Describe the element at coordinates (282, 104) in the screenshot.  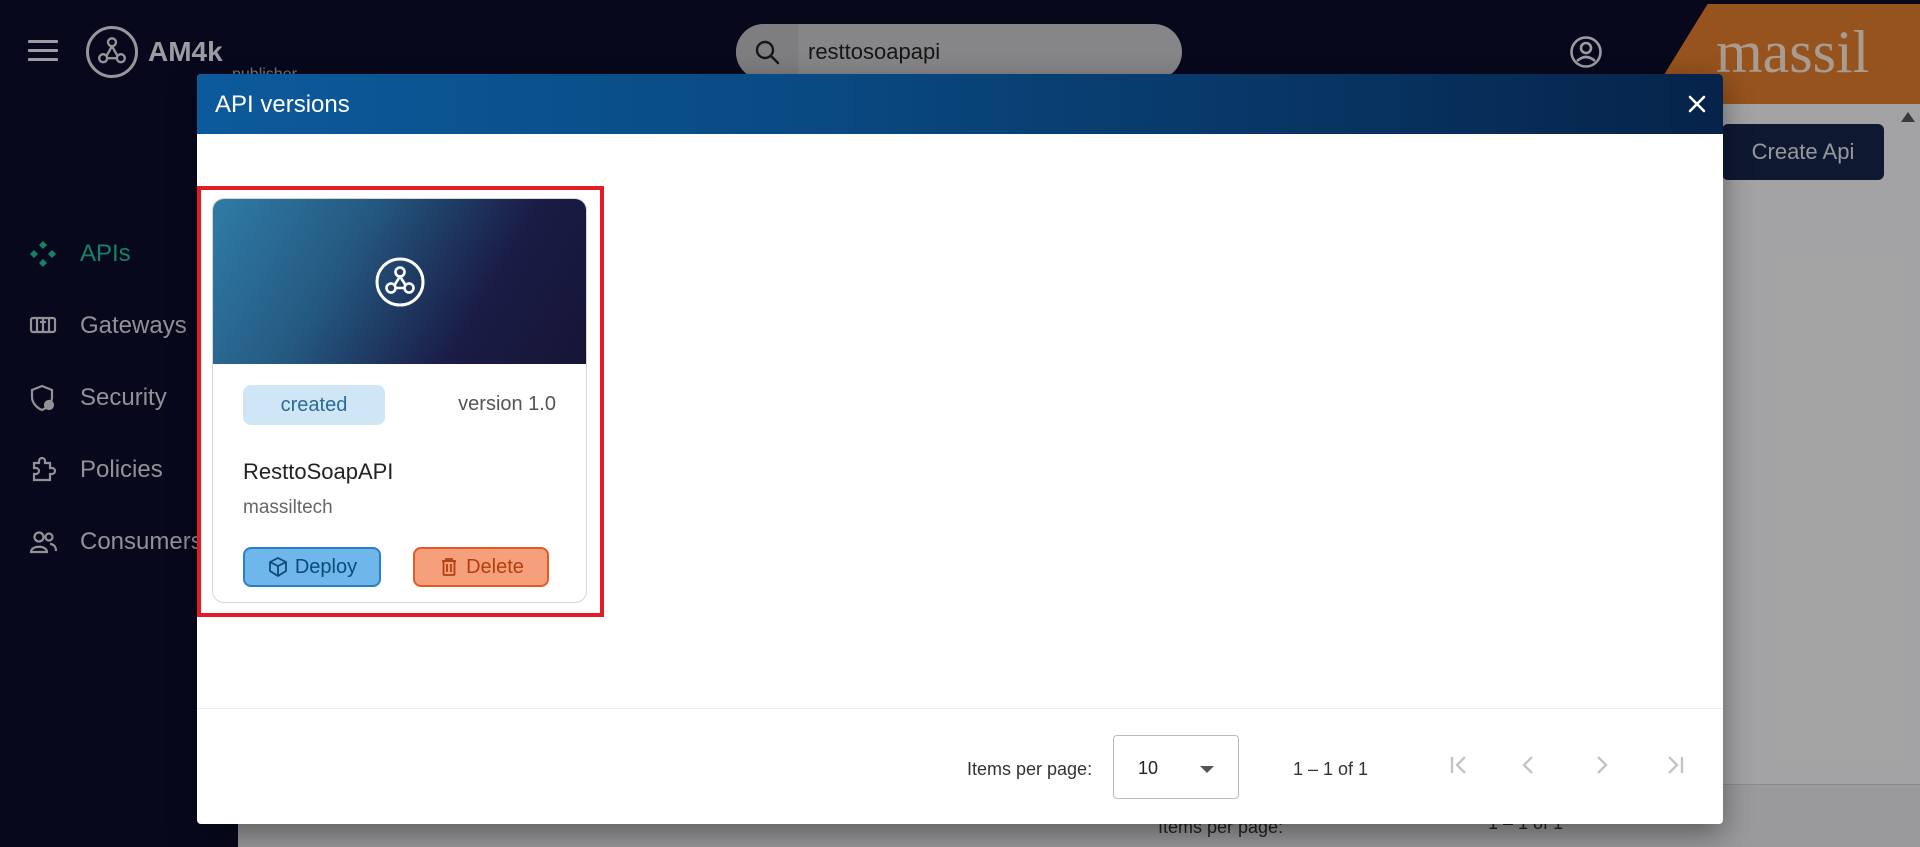
I see `dialog-title: API versions` at that location.